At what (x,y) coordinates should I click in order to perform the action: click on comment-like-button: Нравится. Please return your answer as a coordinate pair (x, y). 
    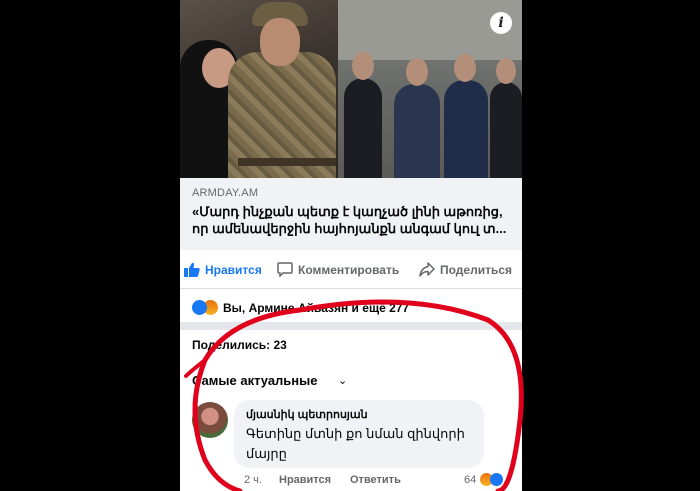
    Looking at the image, I should click on (305, 480).